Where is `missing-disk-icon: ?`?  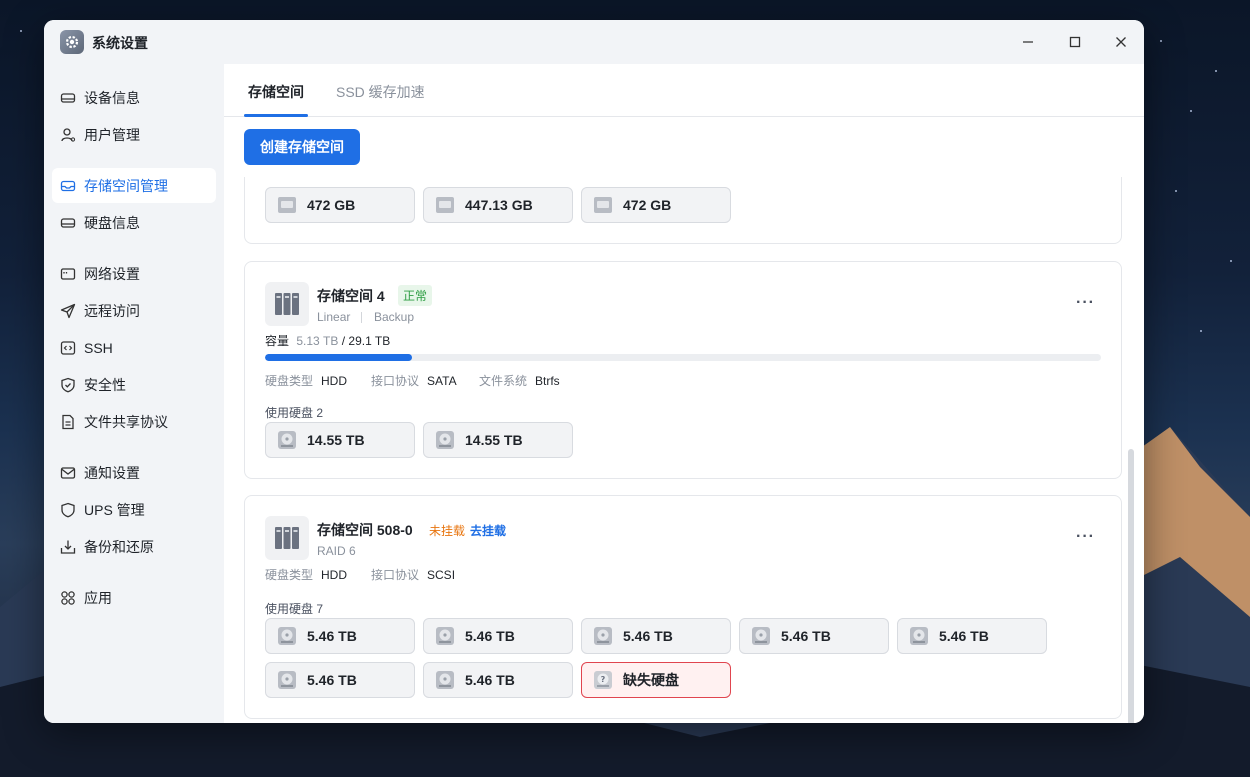 missing-disk-icon: ? is located at coordinates (603, 680).